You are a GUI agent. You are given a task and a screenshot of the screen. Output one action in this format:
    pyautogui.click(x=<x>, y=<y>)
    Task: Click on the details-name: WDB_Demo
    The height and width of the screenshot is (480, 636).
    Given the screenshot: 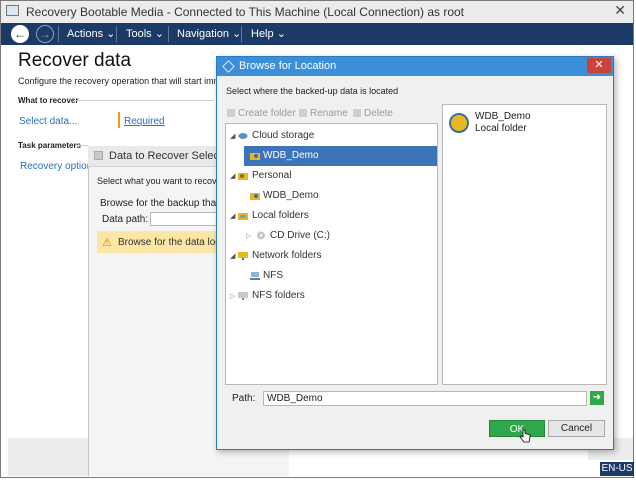 What is the action you would take?
    pyautogui.click(x=503, y=116)
    